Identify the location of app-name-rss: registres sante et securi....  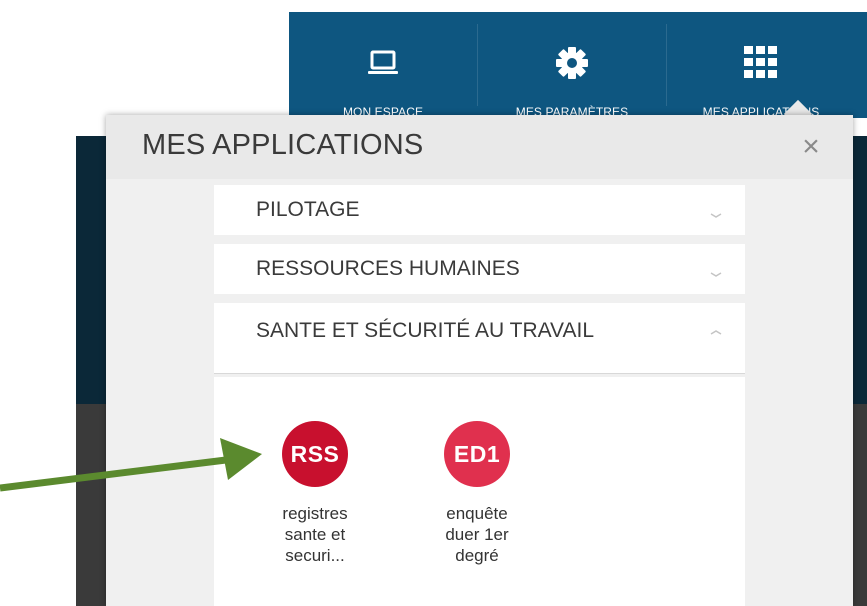
(315, 534).